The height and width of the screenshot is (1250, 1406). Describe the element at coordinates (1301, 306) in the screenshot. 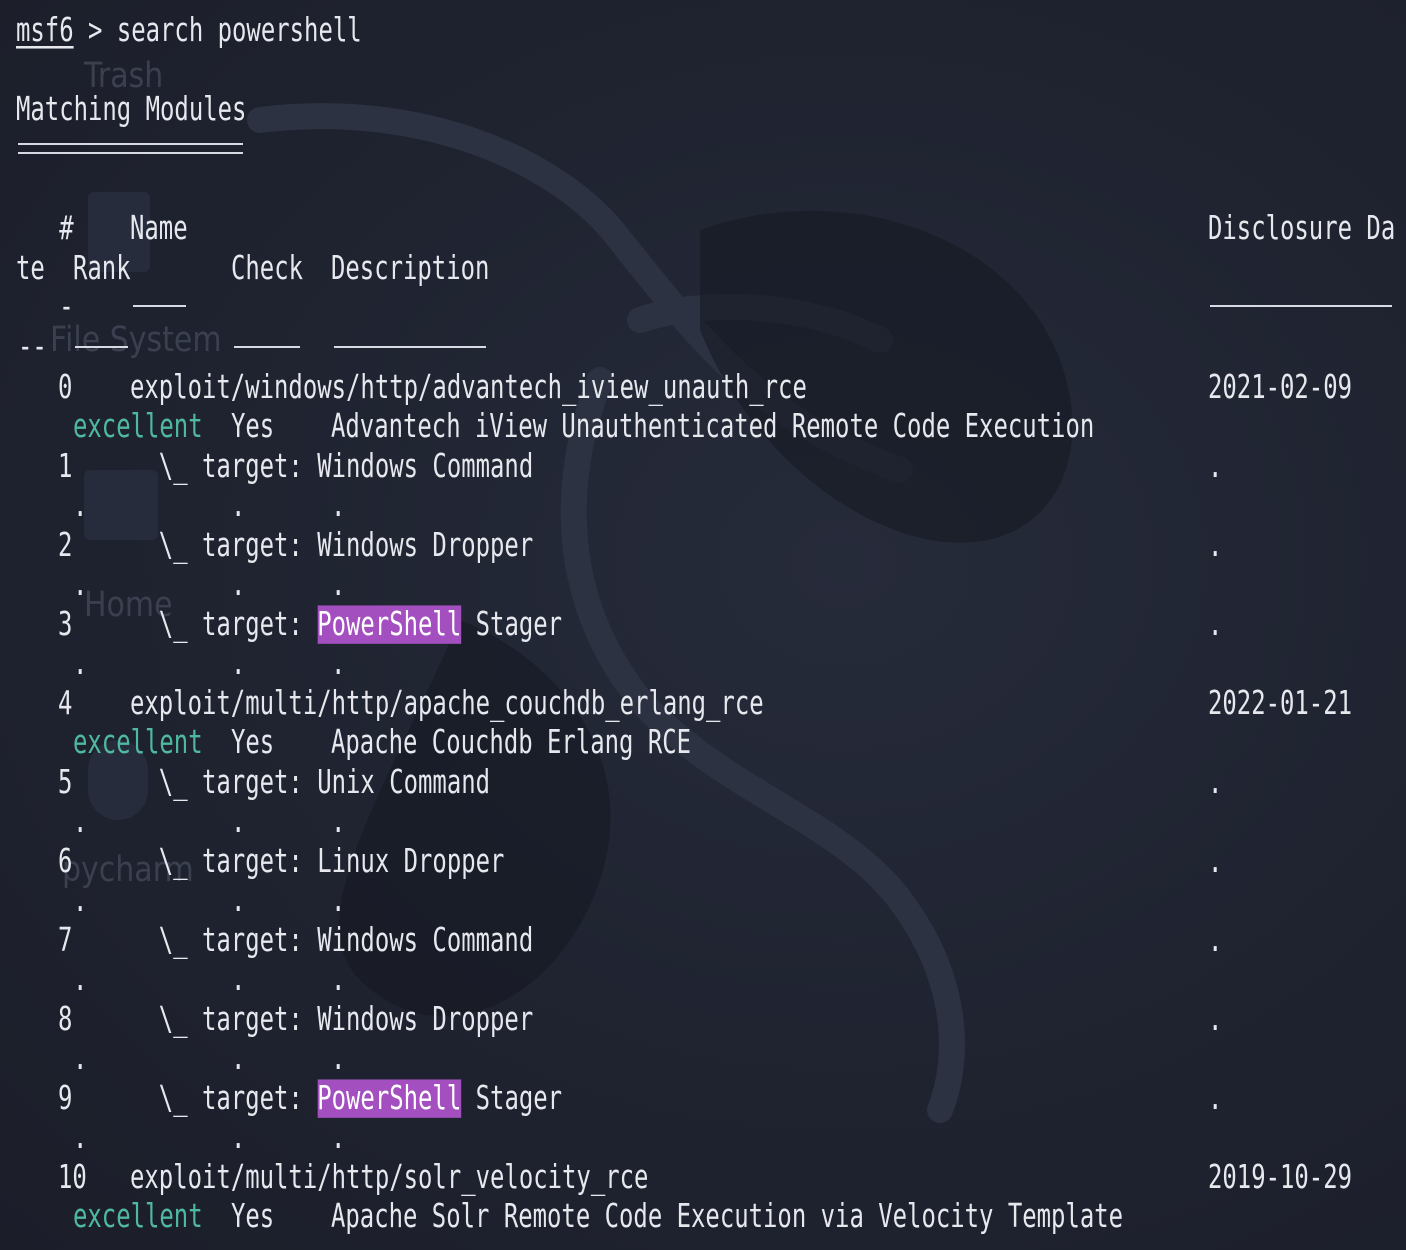

I see `header-date-underline` at that location.